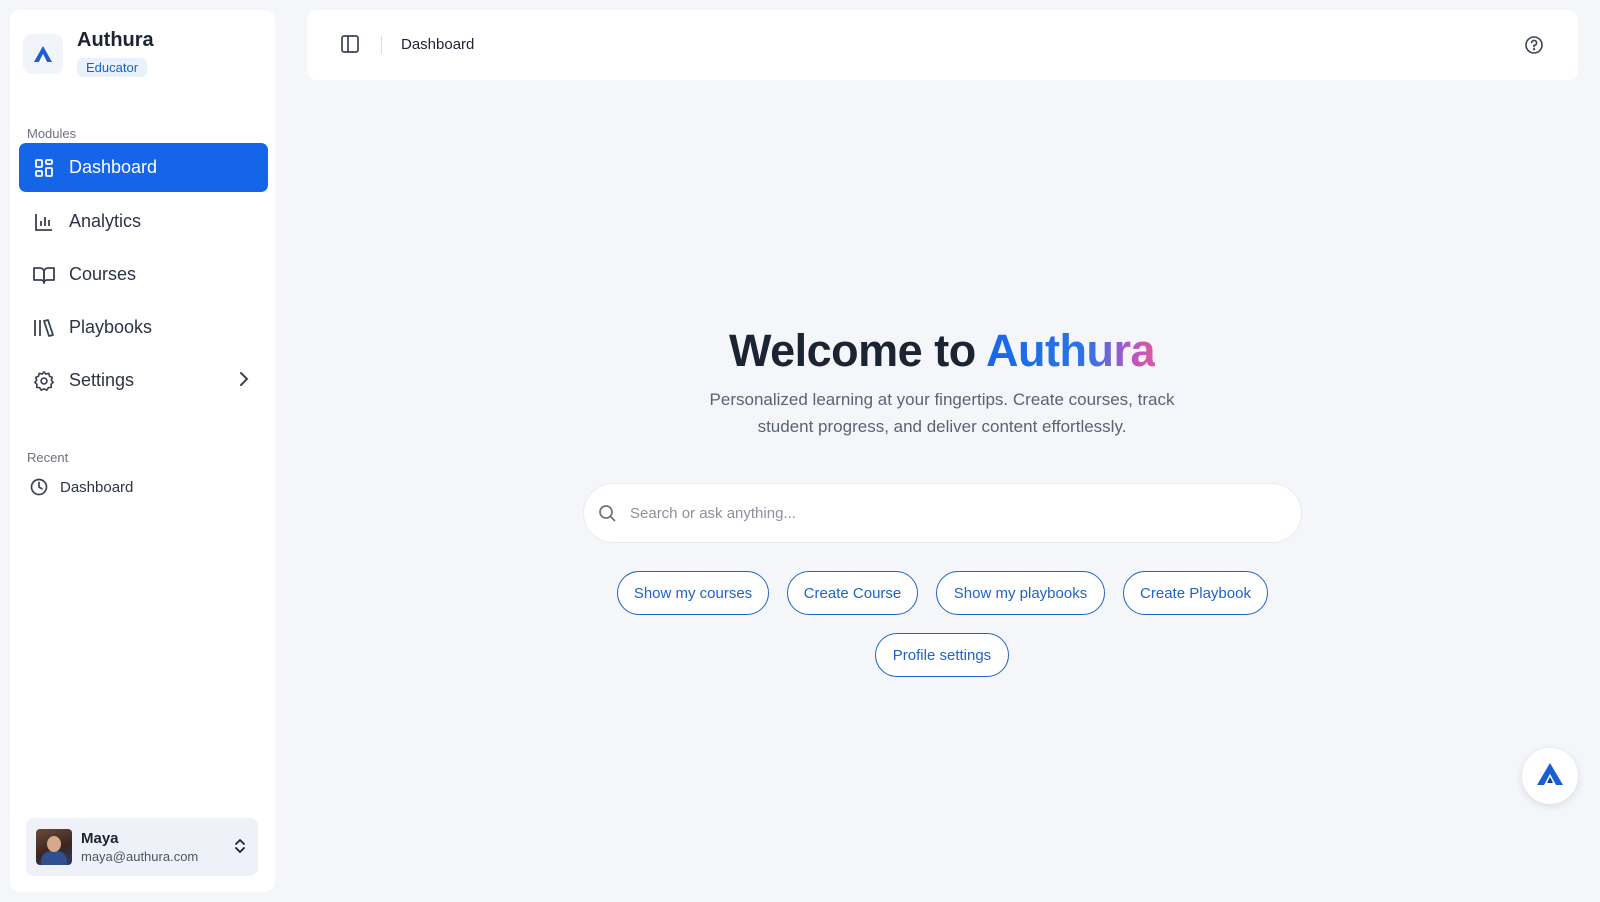 This screenshot has width=1600, height=902. I want to click on user-name: Maya, so click(100, 838).